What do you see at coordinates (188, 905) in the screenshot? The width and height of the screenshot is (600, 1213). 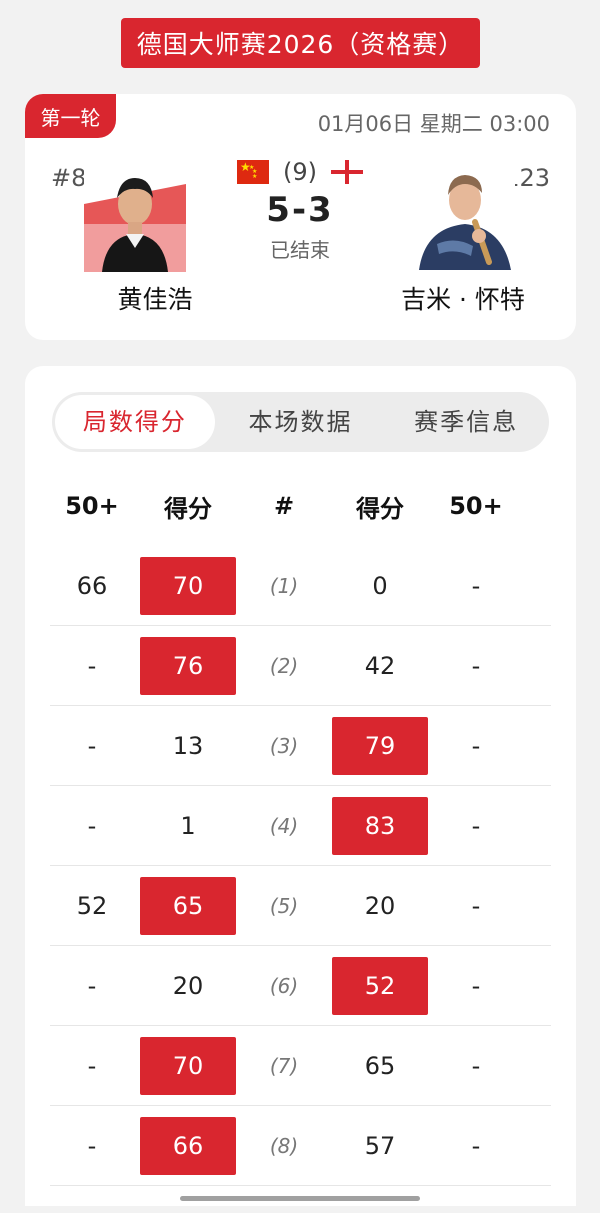 I see `left-frame-score: 65` at bounding box center [188, 905].